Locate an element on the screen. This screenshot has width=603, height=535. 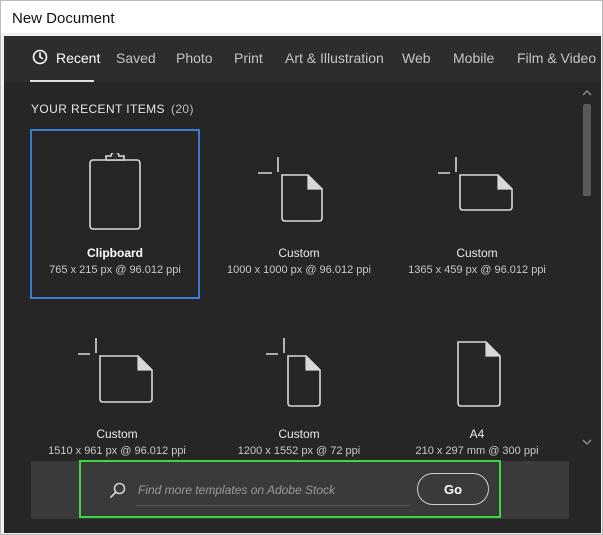
recent-item-custom: Custom 1365 x 459 px @ 96.012 ppi is located at coordinates (477, 214).